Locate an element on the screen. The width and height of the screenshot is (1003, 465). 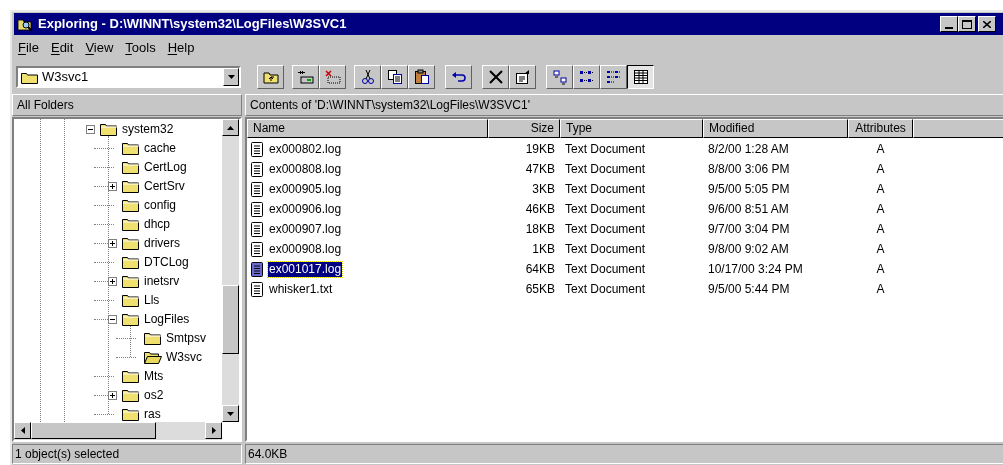
column-header: Size is located at coordinates (524, 128).